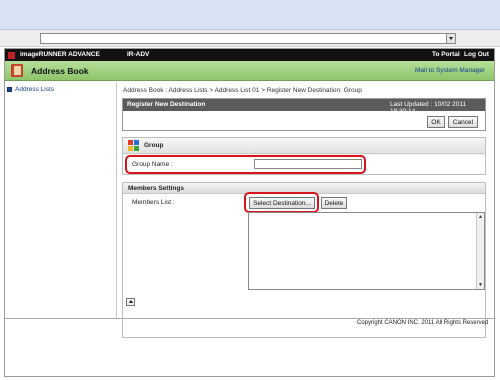 This screenshot has height=380, width=500. I want to click on scroll-up-icon: ▲, so click(480, 217).